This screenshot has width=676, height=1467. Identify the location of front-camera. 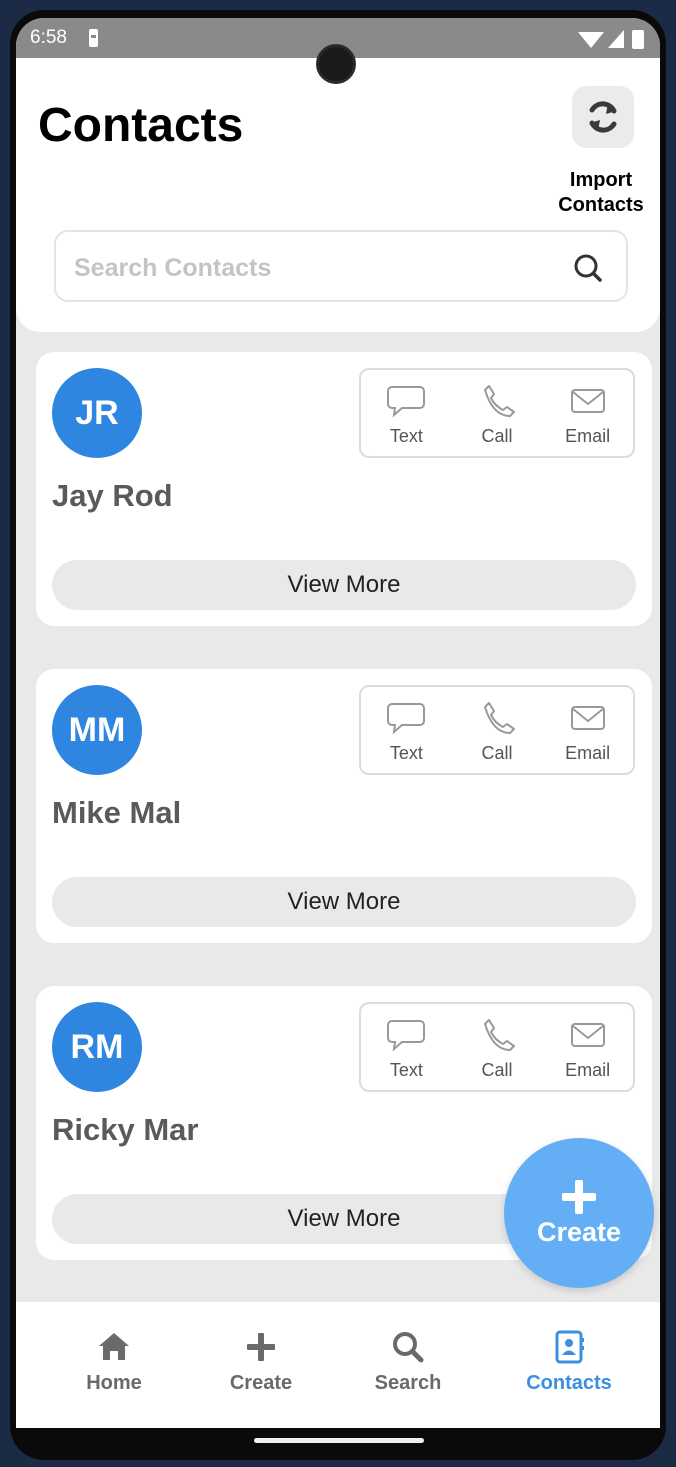
(336, 64).